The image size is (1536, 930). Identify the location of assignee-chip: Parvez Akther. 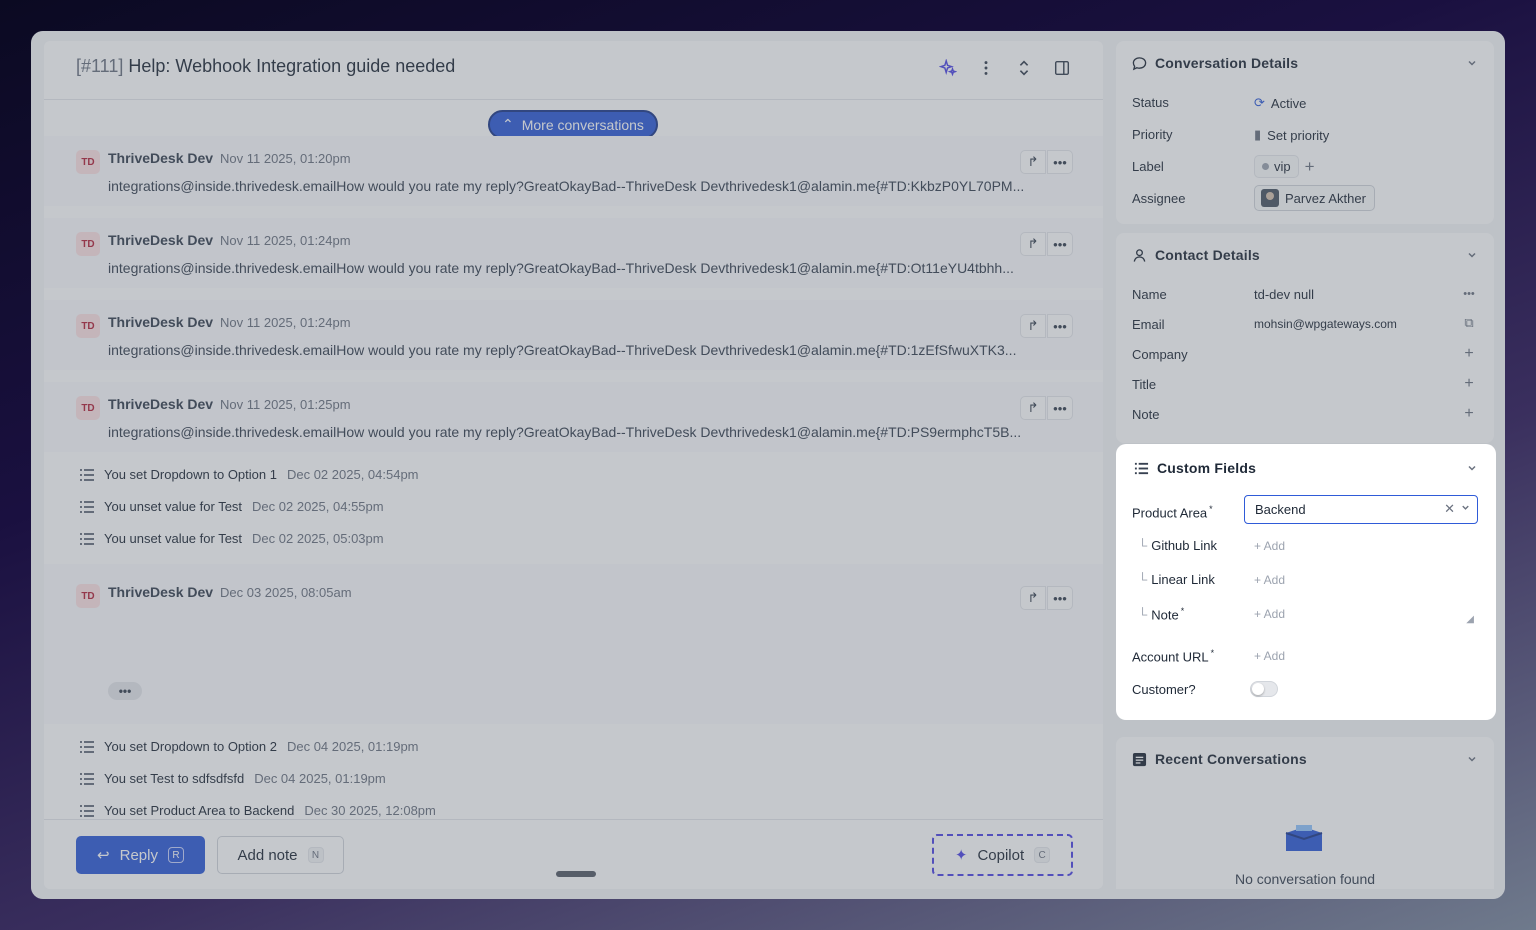
(1314, 198).